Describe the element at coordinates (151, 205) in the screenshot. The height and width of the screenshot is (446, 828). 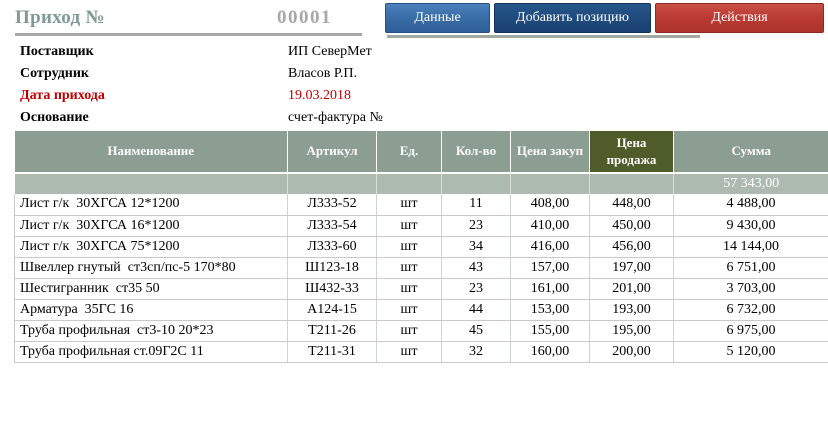
I see `cell-name: Лист г/к 30ХГСА 12*1200` at that location.